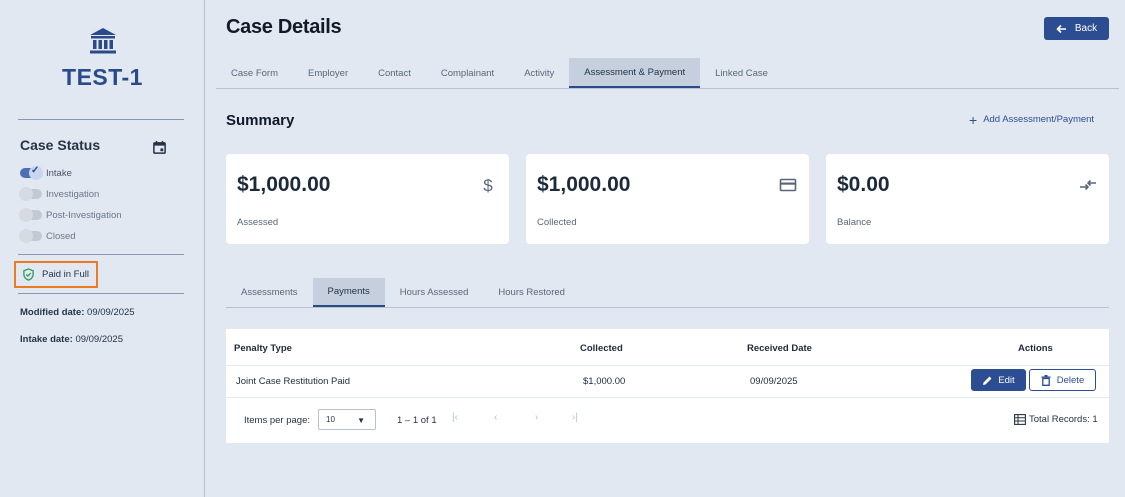  Describe the element at coordinates (854, 222) in the screenshot. I see `balance-label: Balance` at that location.